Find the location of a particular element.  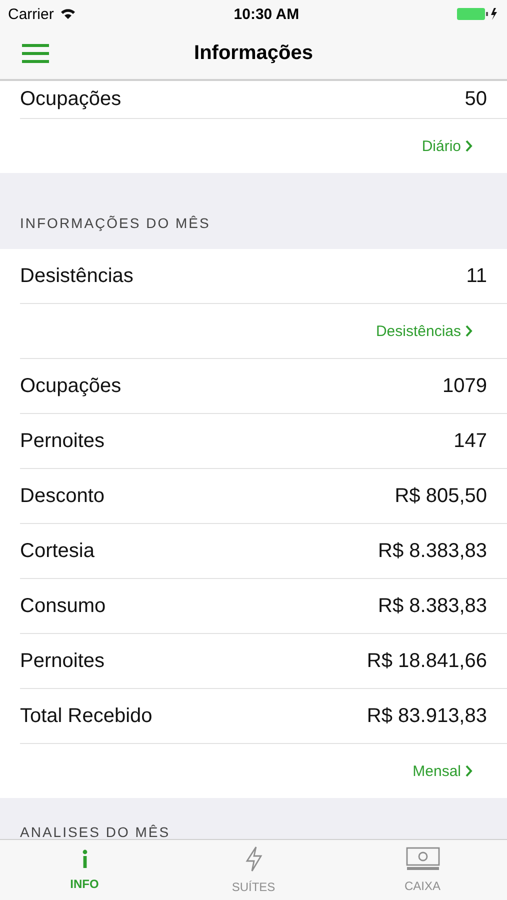

row-label: Consumo is located at coordinates (63, 606).